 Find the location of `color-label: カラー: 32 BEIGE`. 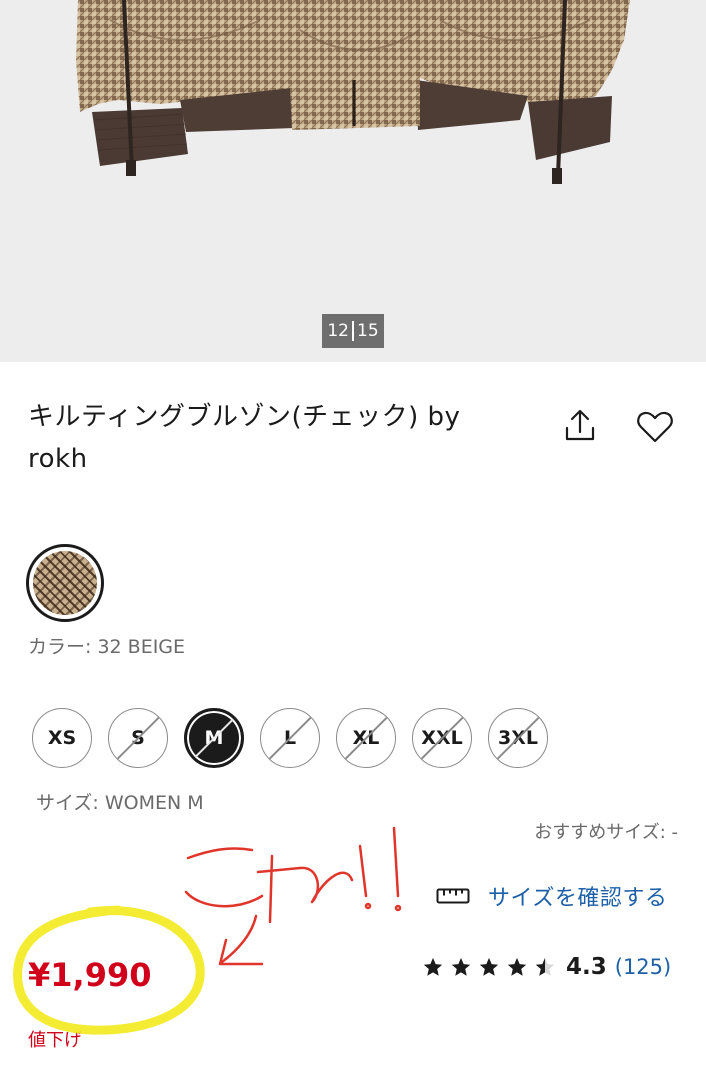

color-label: カラー: 32 BEIGE is located at coordinates (107, 647).